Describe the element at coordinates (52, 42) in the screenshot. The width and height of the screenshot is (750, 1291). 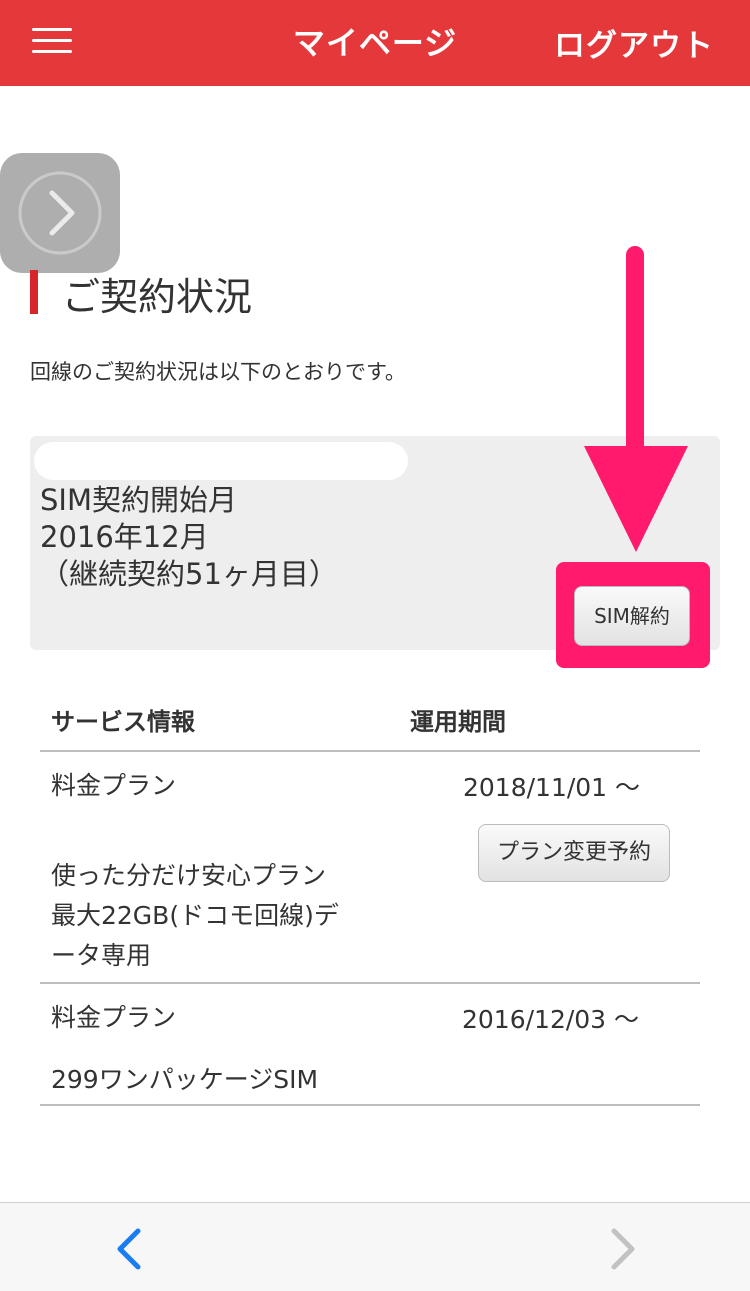
I see `hamburger-icon` at that location.